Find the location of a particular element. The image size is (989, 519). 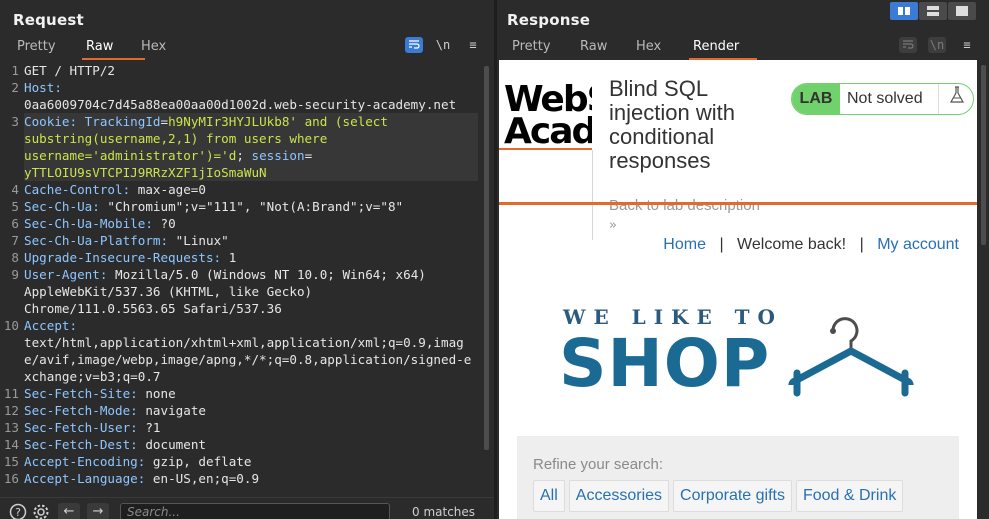

editor-line: 8 Upgrade-Insecure-Requests: 1 is located at coordinates (247, 257).